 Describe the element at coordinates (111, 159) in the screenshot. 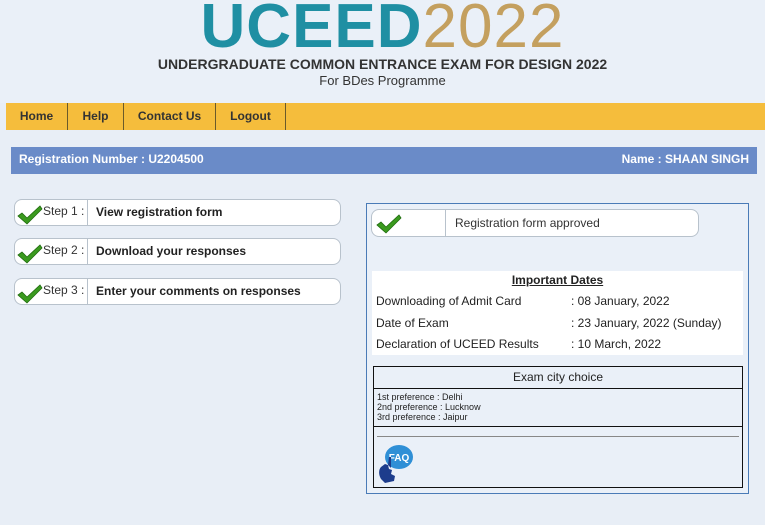

I see `registration-number: Registration Number : U2204500` at that location.